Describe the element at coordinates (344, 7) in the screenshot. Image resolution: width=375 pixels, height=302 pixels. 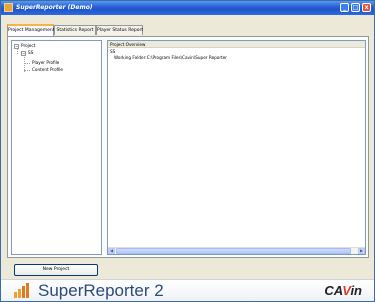
I see `minimize-button: _` at that location.